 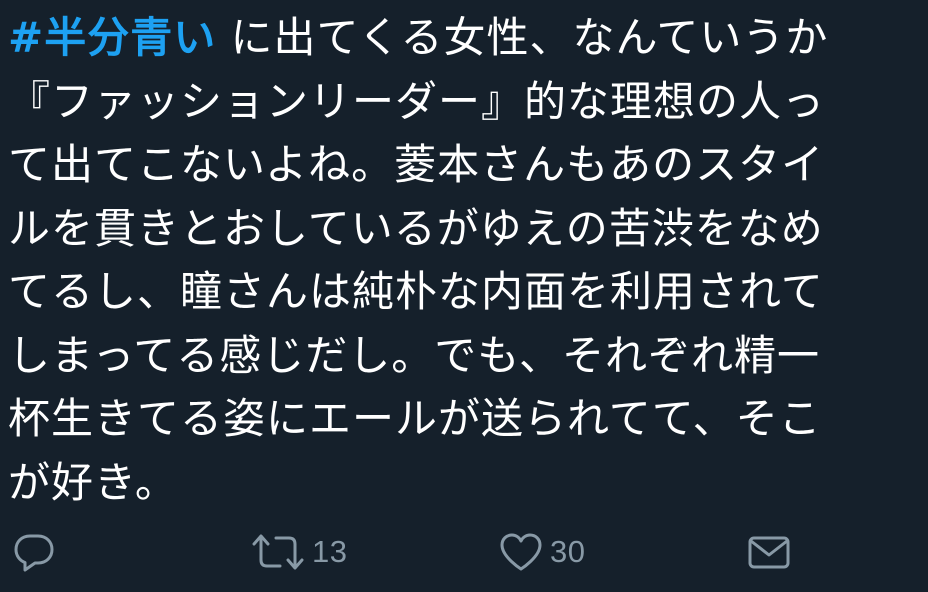 What do you see at coordinates (416, 164) in the screenshot?
I see `tweet-line-3: て出てこないよね。菱本さんもあのスタイ` at bounding box center [416, 164].